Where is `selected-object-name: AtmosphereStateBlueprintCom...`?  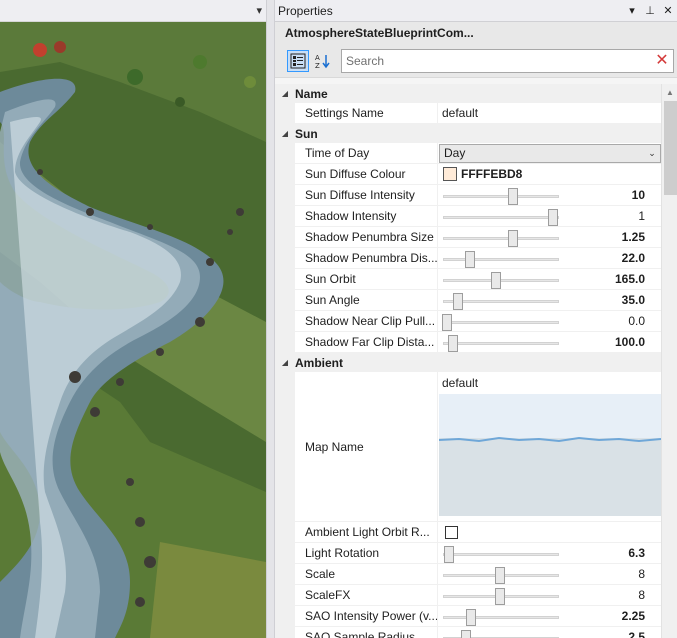 selected-object-name: AtmosphereStateBlueprintCom... is located at coordinates (476, 33).